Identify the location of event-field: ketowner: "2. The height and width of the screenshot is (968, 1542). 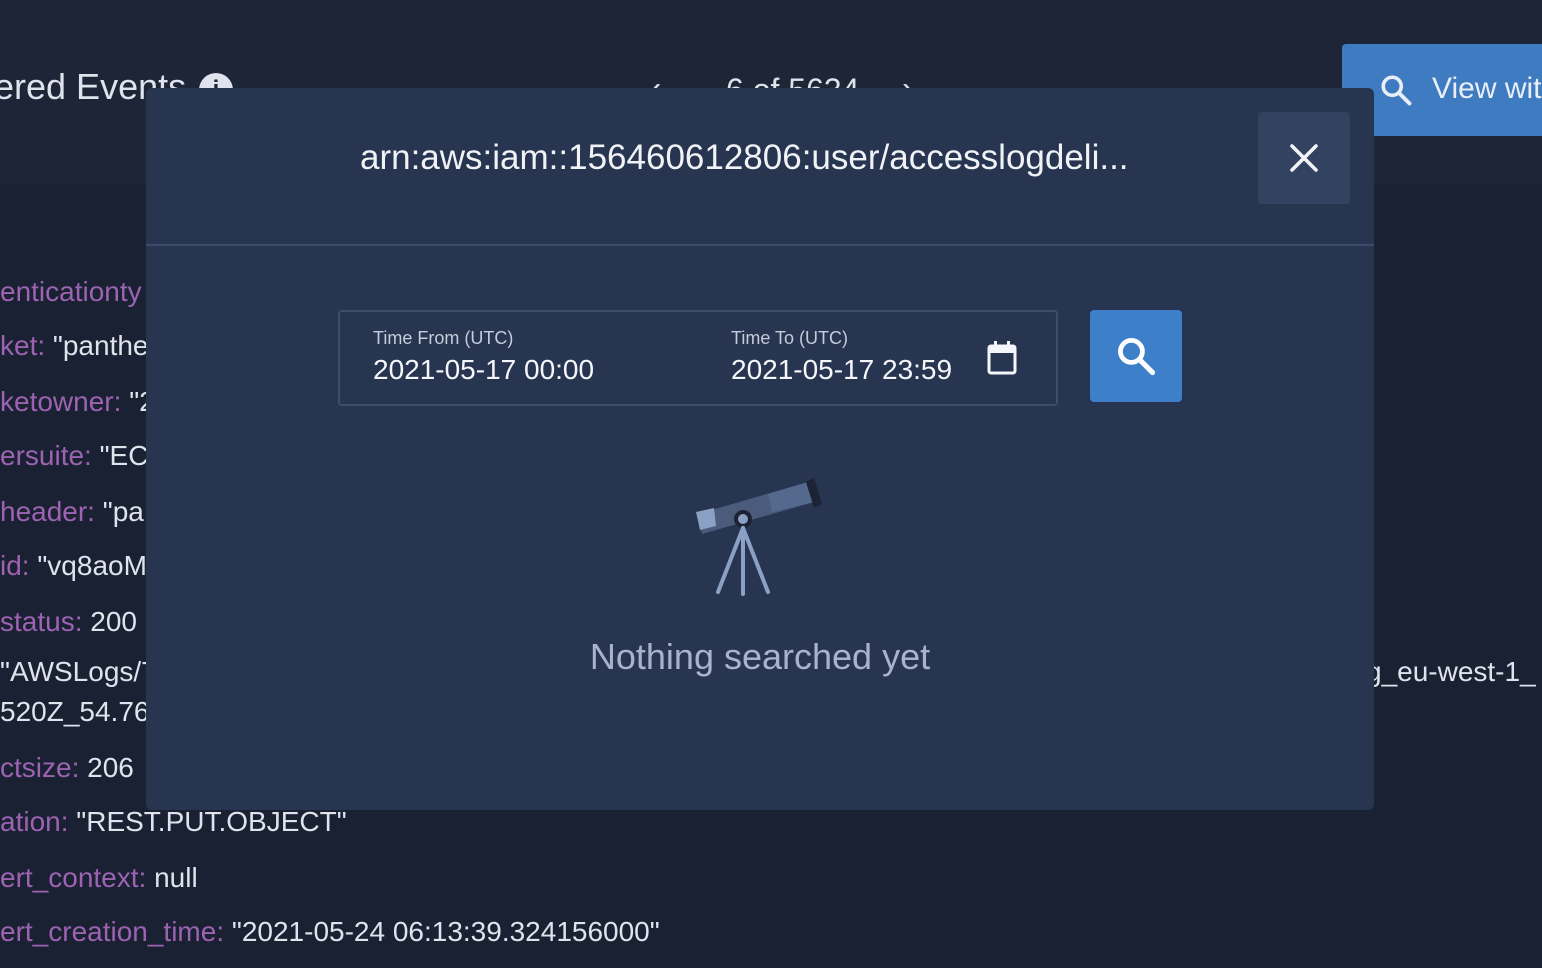
(77, 401).